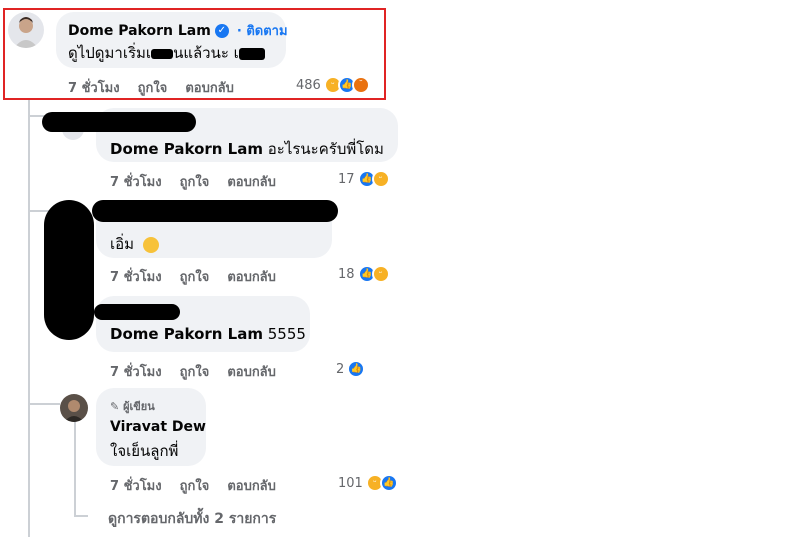  I want to click on comment-text: Dome Pakorn Lam อะไรนะครับพี่โดม, so click(247, 149).